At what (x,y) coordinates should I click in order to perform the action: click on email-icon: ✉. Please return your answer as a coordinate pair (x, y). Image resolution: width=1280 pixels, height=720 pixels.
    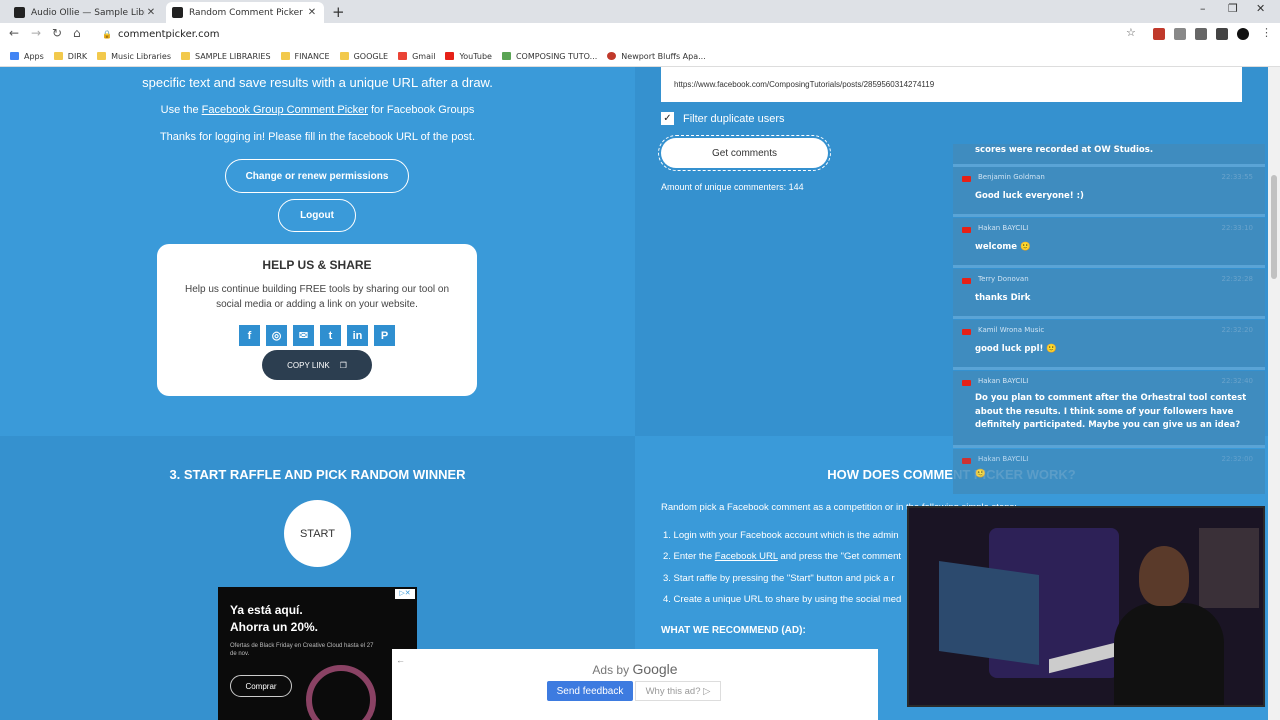
    Looking at the image, I should click on (303, 335).